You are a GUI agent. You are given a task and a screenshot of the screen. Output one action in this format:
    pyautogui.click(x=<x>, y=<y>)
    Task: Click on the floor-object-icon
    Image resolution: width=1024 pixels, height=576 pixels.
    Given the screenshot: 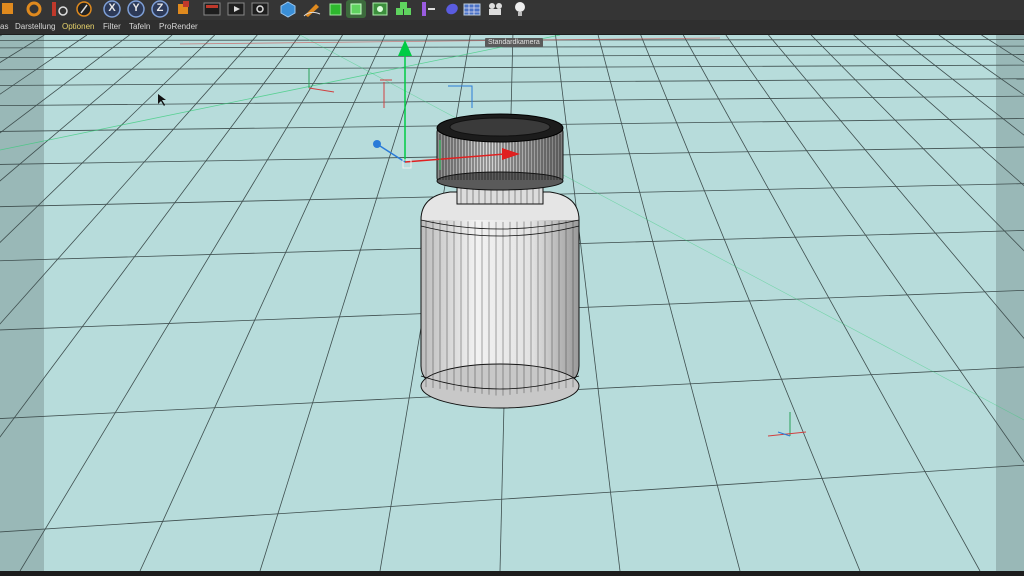 What is the action you would take?
    pyautogui.click(x=472, y=9)
    